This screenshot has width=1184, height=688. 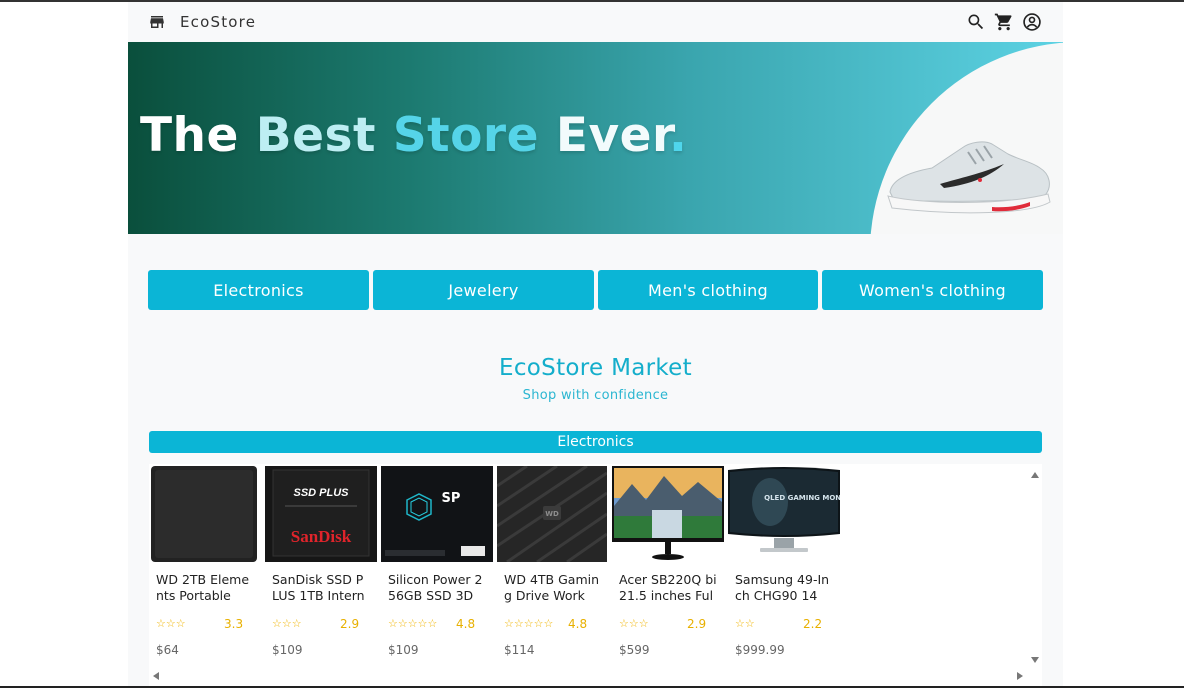 I want to click on product-price: $599, so click(x=634, y=650).